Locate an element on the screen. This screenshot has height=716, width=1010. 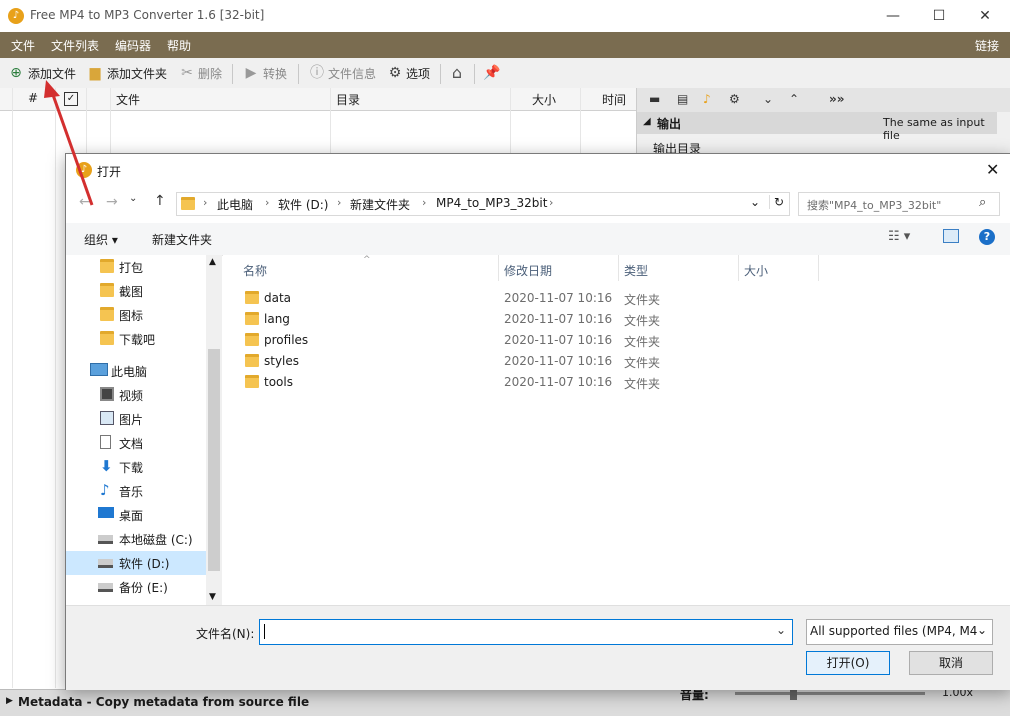
more-button: »» is located at coordinates (837, 99).